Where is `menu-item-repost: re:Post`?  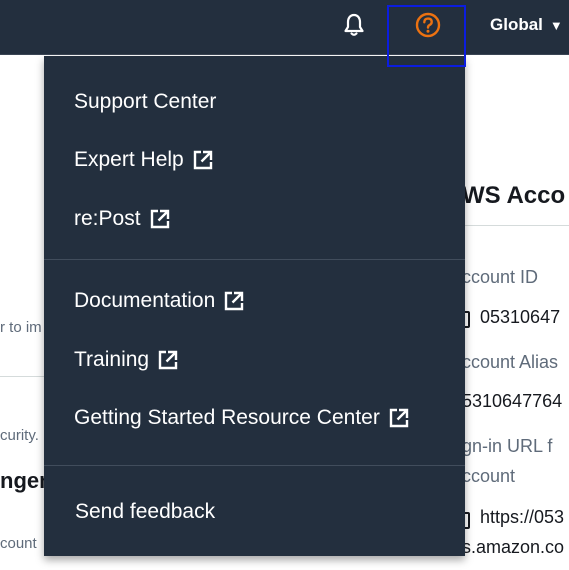
menu-item-repost: re:Post is located at coordinates (122, 219).